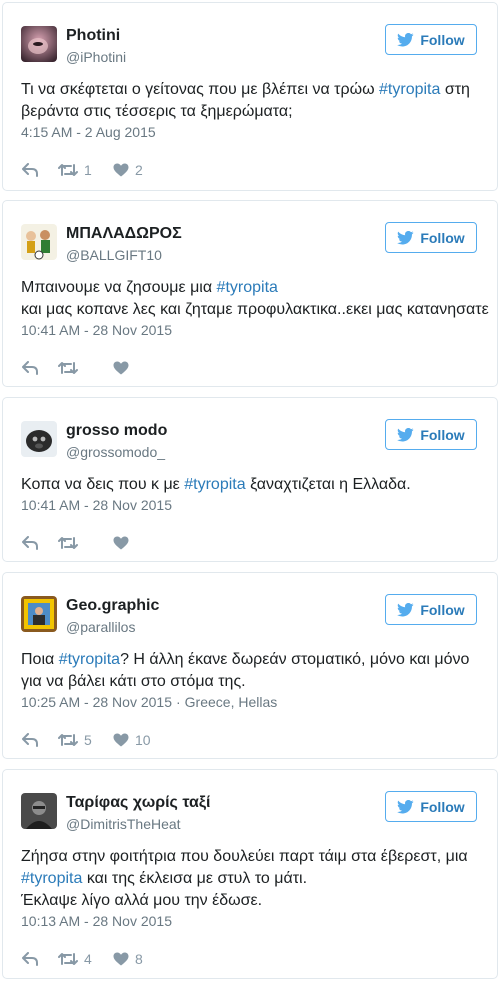 The height and width of the screenshot is (981, 502). I want to click on tweet-actions: 12, so click(82, 170).